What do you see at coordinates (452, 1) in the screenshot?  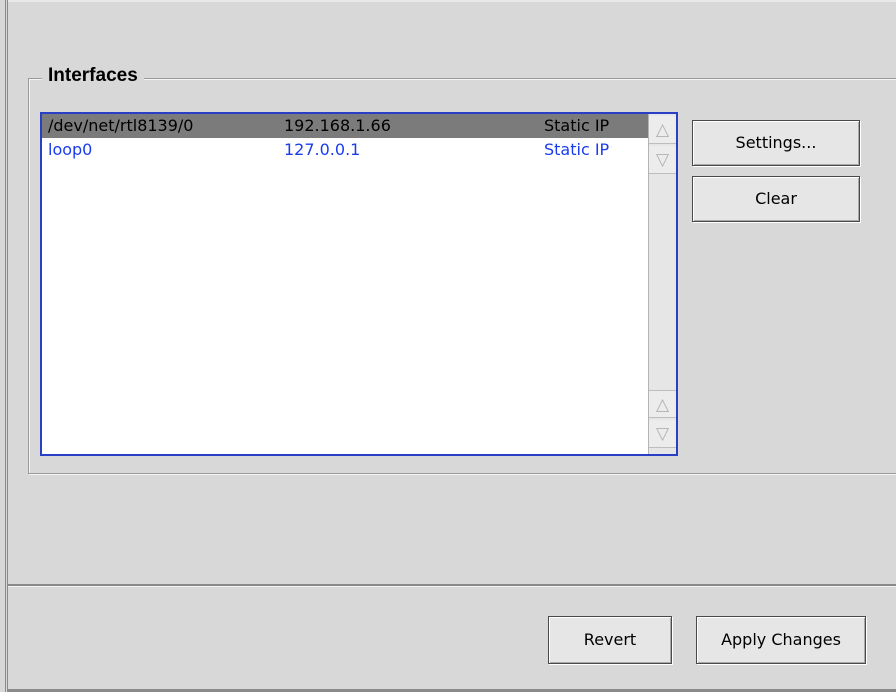 I see `window-top-edge` at bounding box center [452, 1].